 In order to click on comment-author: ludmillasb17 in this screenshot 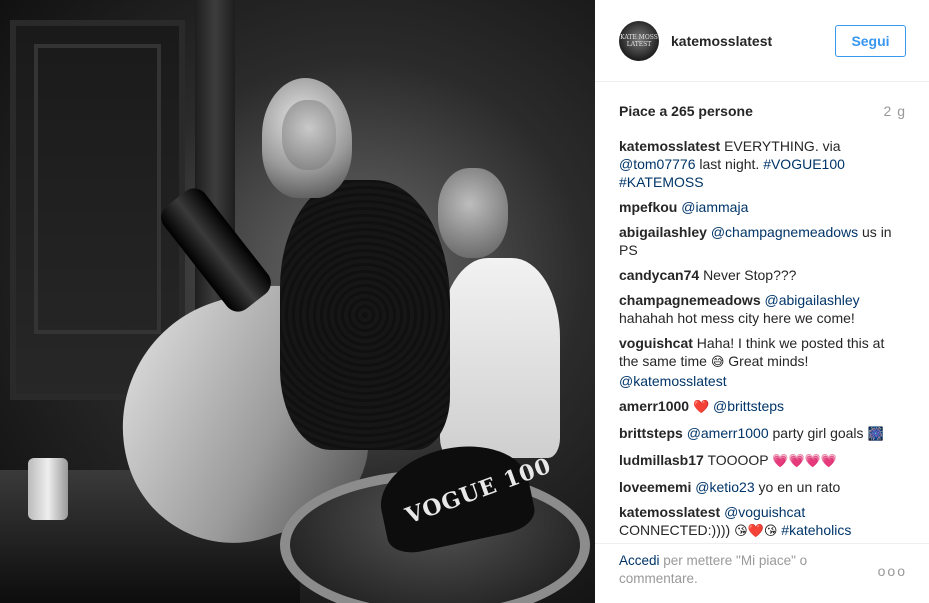, I will do `click(661, 460)`.